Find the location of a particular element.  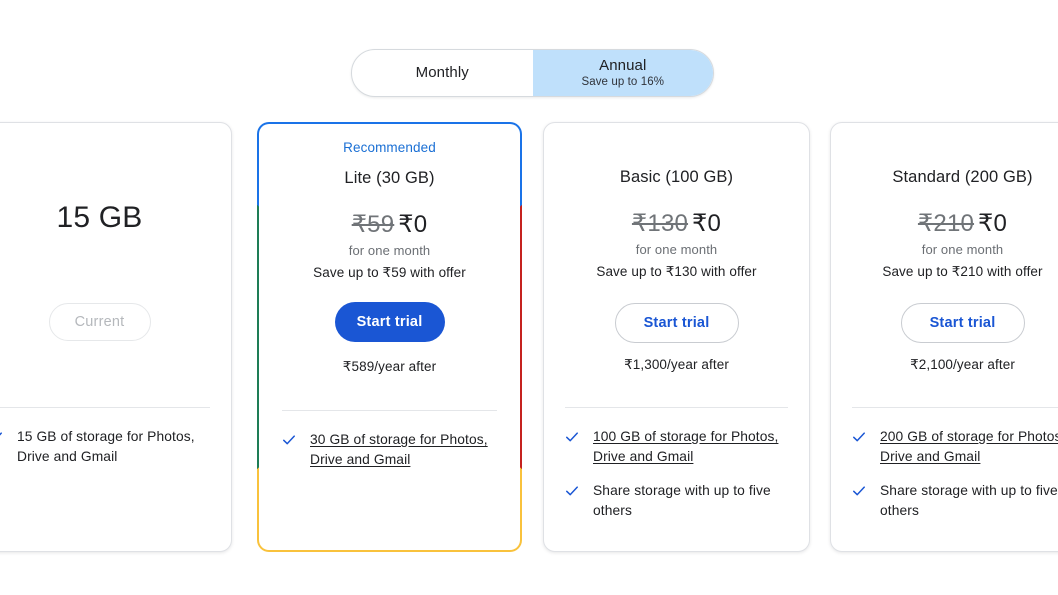

start-trial-button-lite: Start trial is located at coordinates (389, 322).